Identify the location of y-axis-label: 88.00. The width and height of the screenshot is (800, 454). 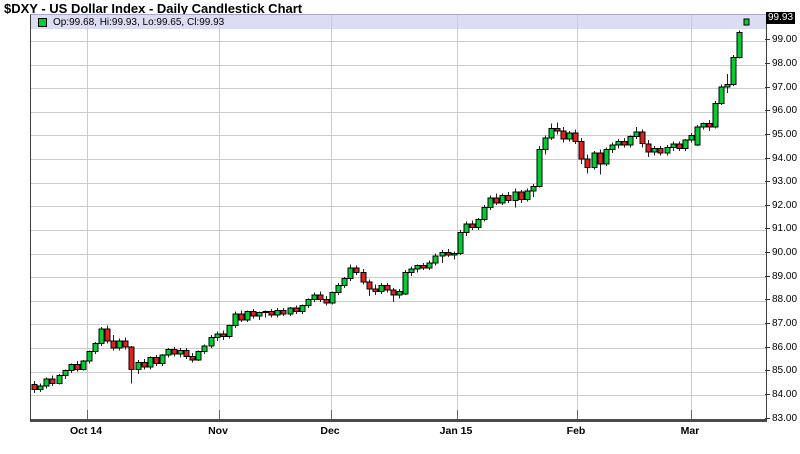
(781, 300).